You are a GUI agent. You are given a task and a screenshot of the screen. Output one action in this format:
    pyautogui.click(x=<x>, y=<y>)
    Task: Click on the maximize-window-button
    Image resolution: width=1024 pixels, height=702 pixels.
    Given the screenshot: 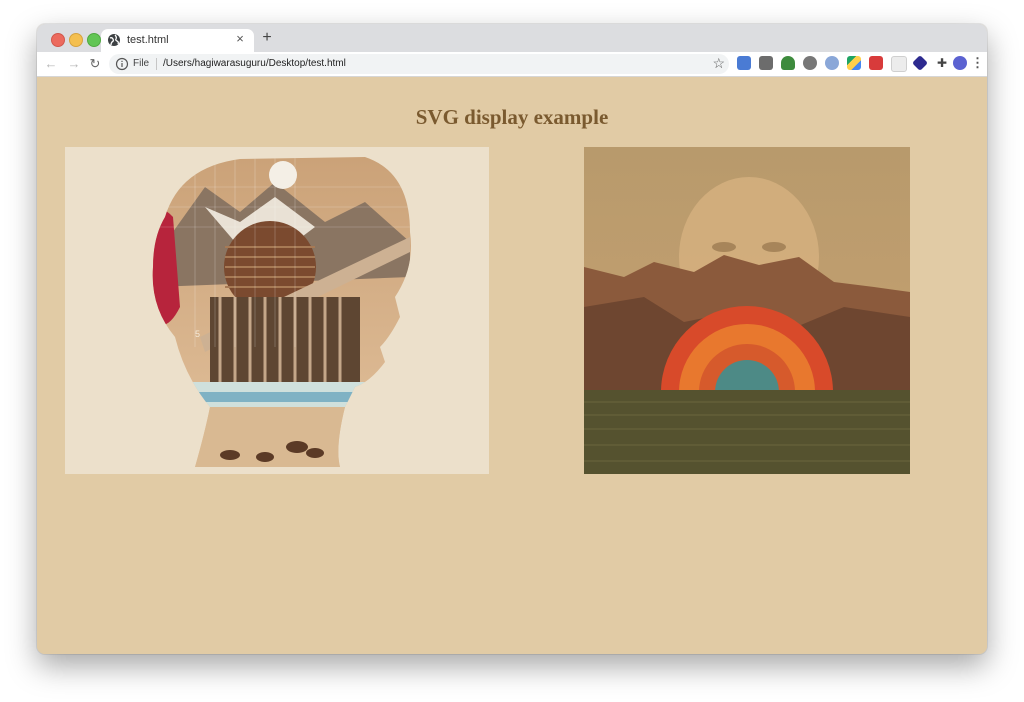 What is the action you would take?
    pyautogui.click(x=94, y=40)
    